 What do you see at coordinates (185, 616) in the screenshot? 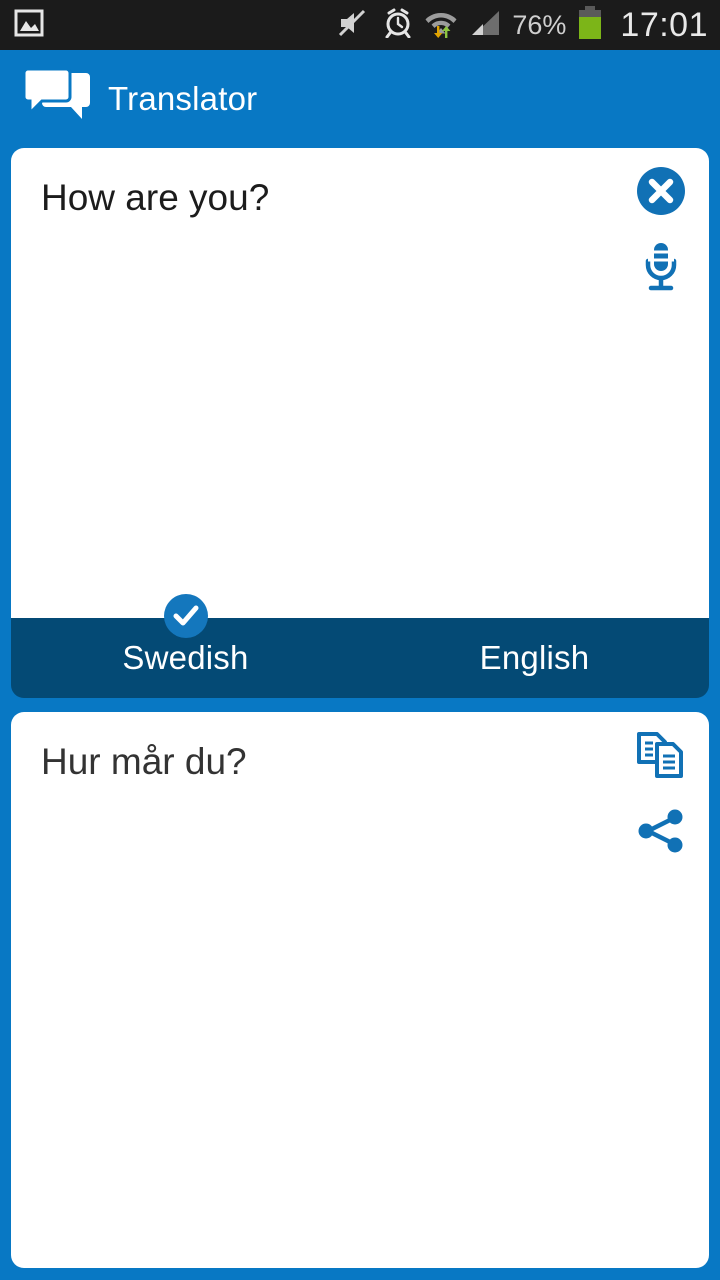
I see `check-circle-icon` at bounding box center [185, 616].